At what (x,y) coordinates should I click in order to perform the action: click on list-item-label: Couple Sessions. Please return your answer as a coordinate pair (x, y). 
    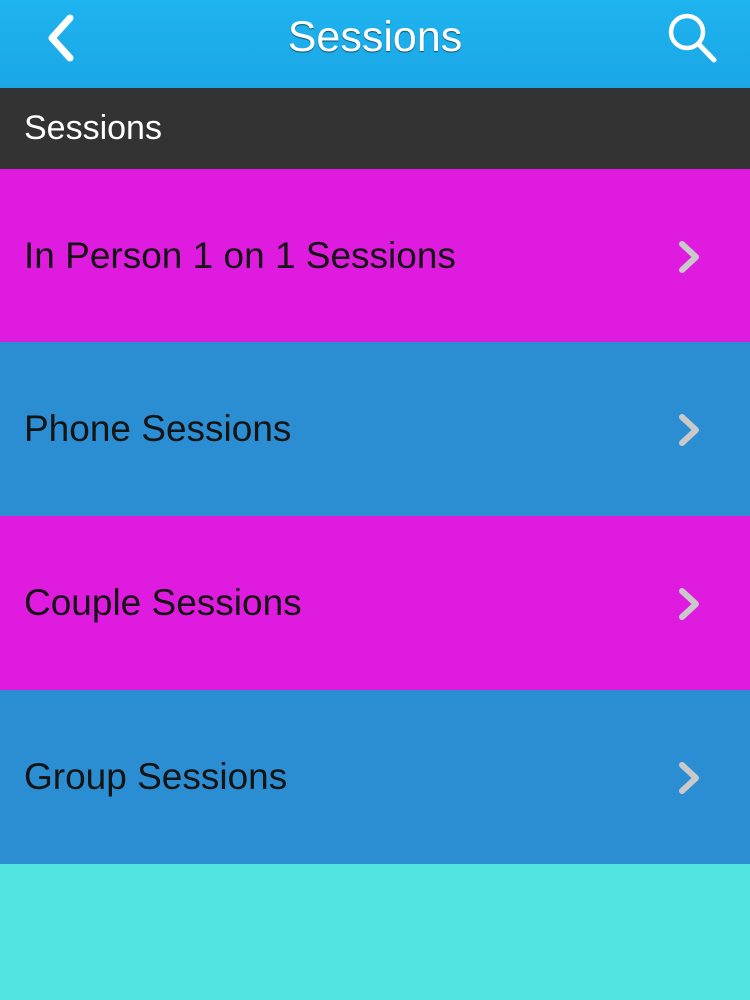
    Looking at the image, I should click on (163, 602).